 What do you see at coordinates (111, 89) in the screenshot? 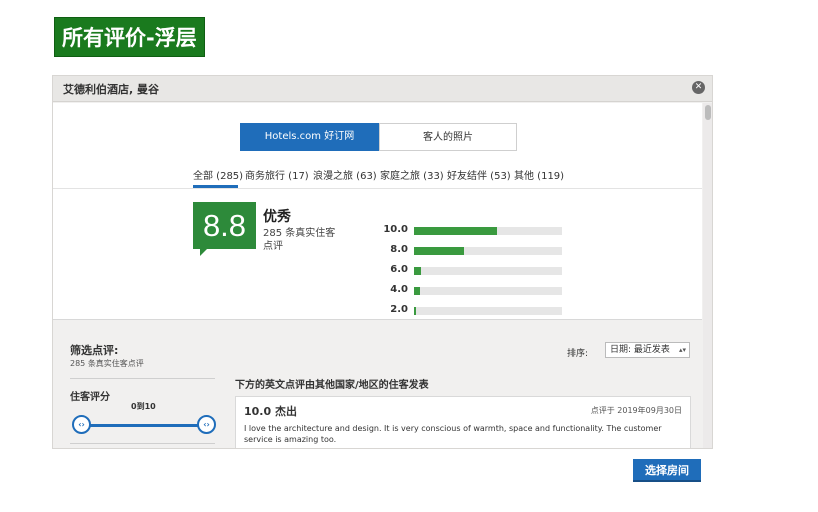
I see `modal-title: 艾德利伯酒店, 曼谷` at bounding box center [111, 89].